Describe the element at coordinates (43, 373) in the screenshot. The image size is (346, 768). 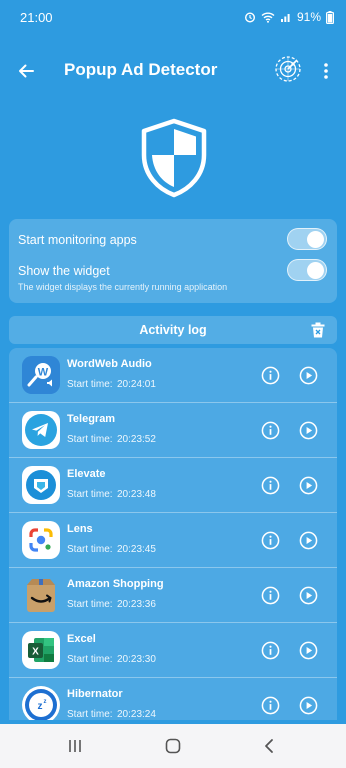
I see `svg-text: W` at that location.